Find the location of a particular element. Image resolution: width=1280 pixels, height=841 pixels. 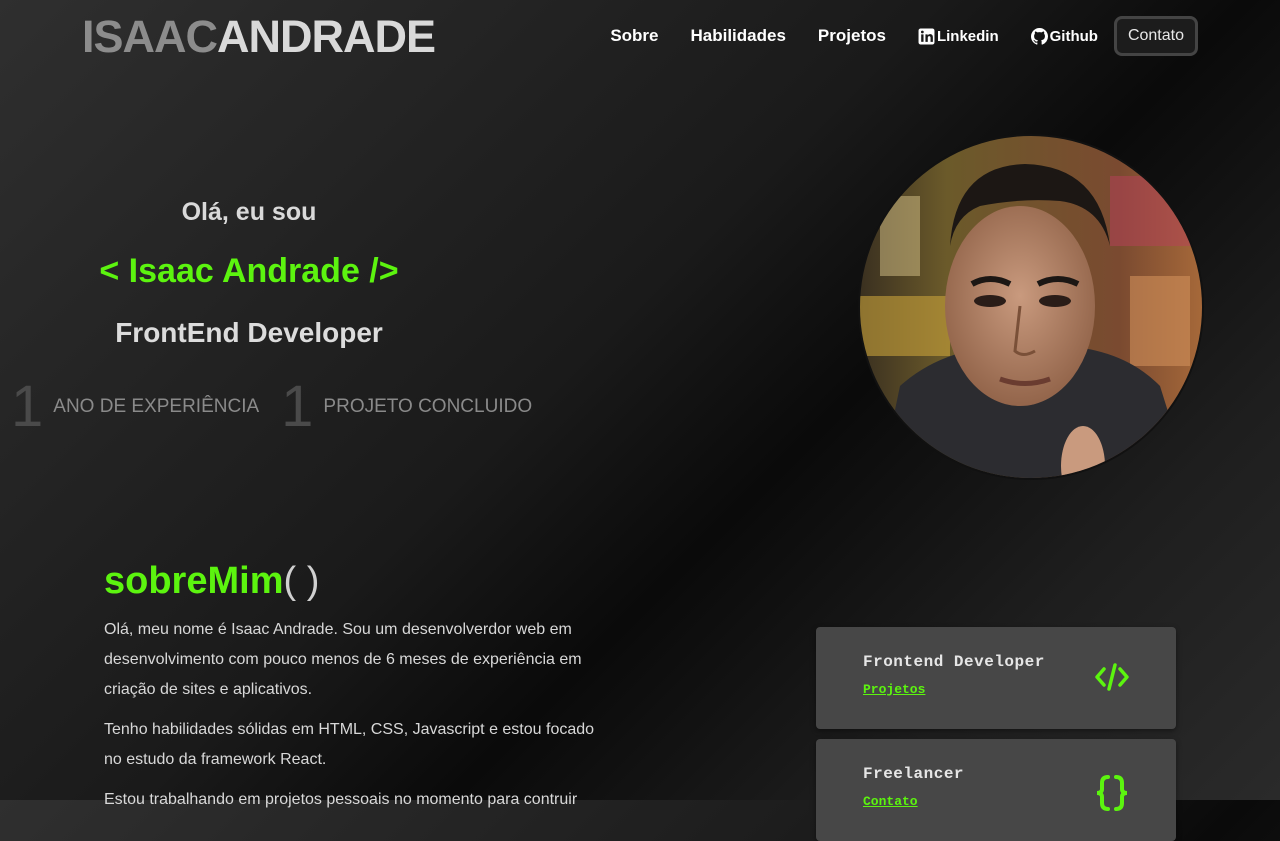

stat-label: ANO DE EXPERIÊNCIA is located at coordinates (156, 406).